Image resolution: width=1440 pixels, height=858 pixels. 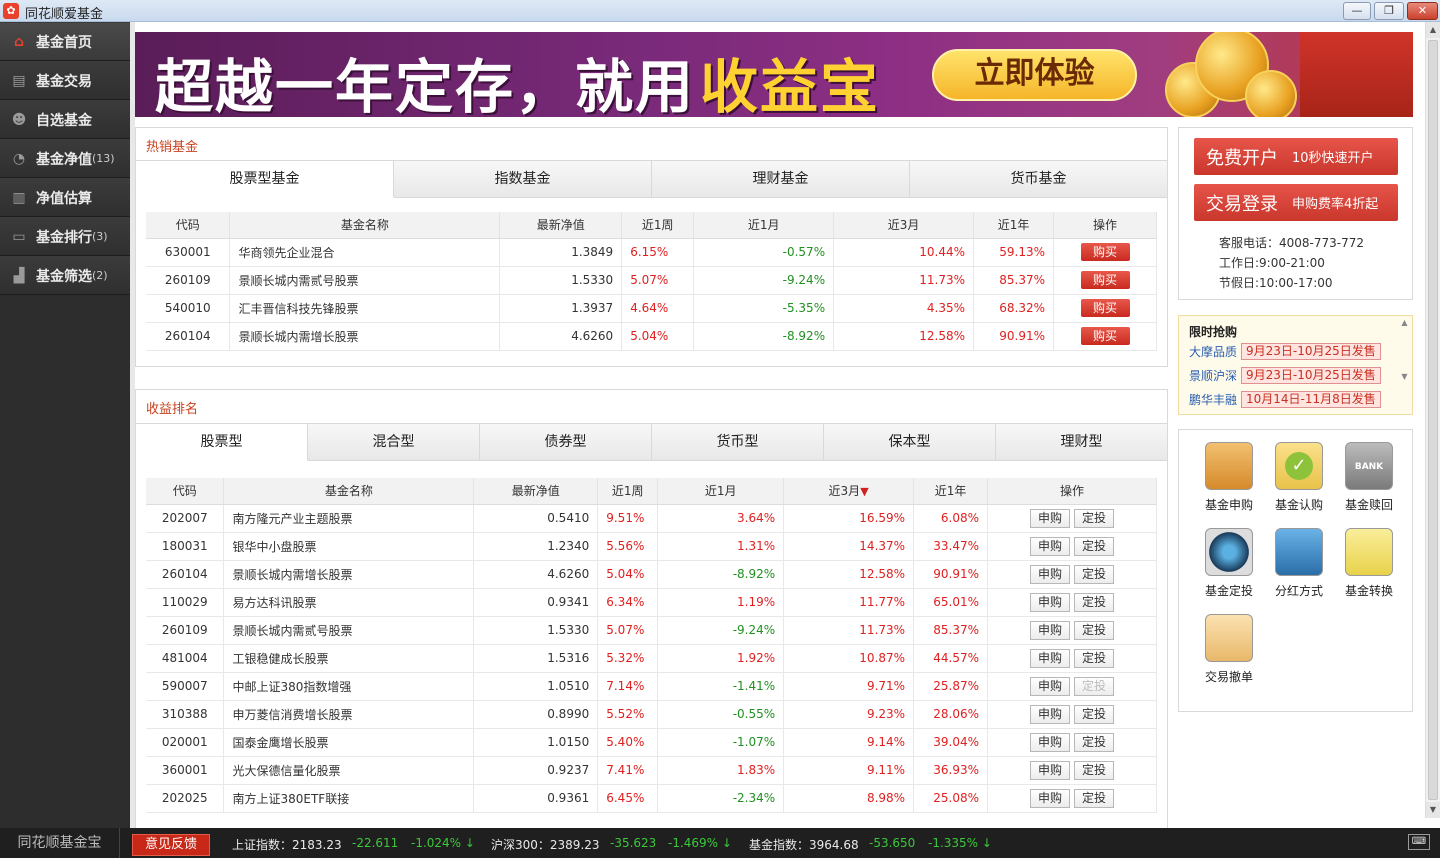 What do you see at coordinates (628, 686) in the screenshot?
I see `week-return: 7.14%` at bounding box center [628, 686].